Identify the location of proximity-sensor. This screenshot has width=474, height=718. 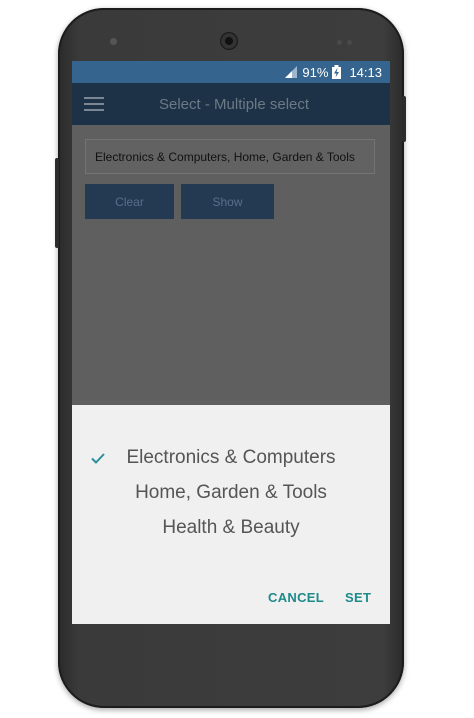
(113, 41).